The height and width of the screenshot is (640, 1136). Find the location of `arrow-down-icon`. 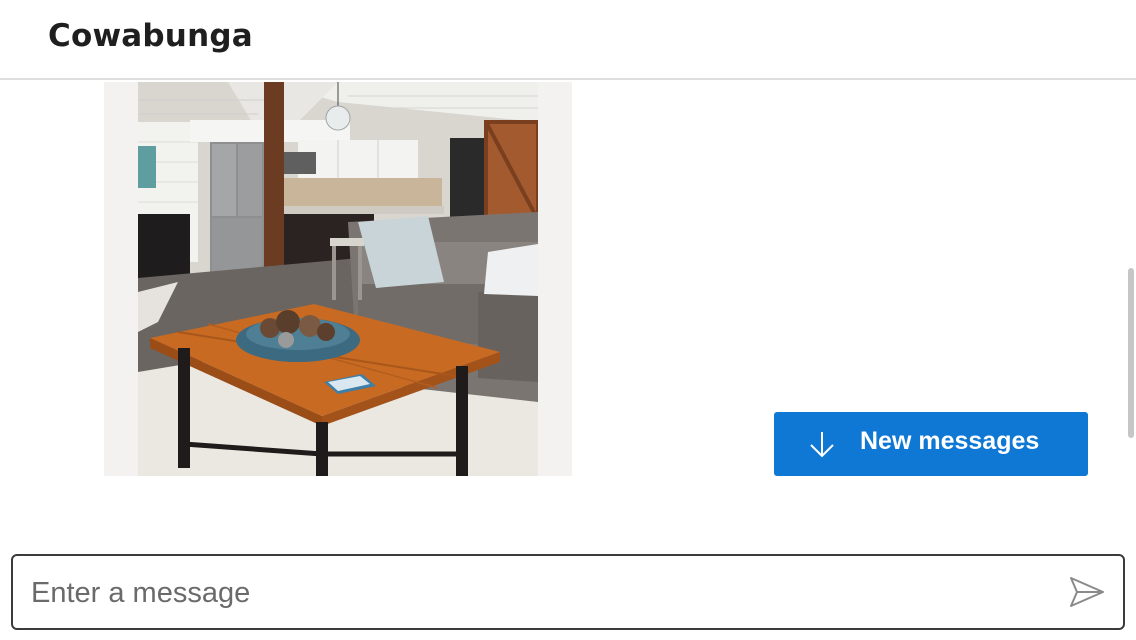

arrow-down-icon is located at coordinates (822, 445).